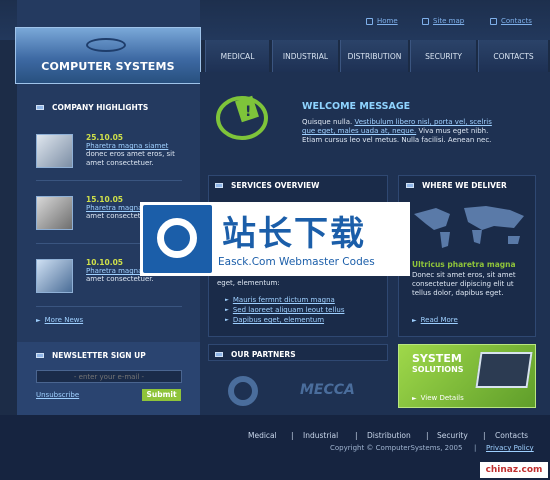 This screenshot has height=480, width=550. Describe the element at coordinates (54, 151) in the screenshot. I see `laptop-thumbnail` at that location.